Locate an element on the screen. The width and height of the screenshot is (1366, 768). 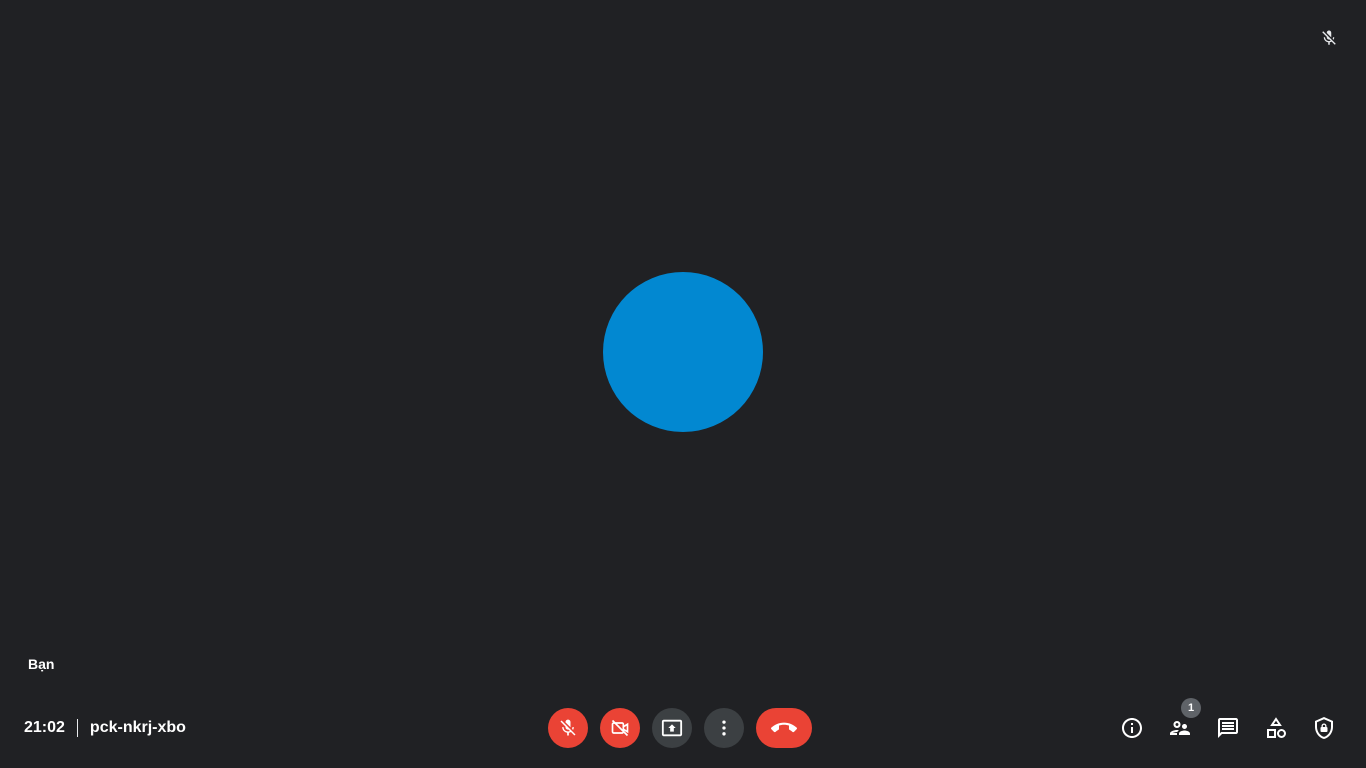
videocam-off-icon is located at coordinates (620, 728).